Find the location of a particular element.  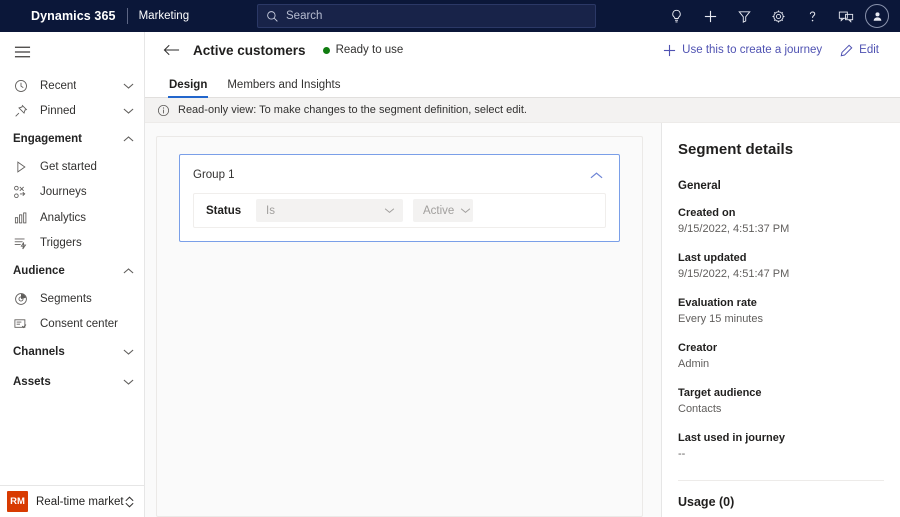

pin-icon is located at coordinates (20, 111).